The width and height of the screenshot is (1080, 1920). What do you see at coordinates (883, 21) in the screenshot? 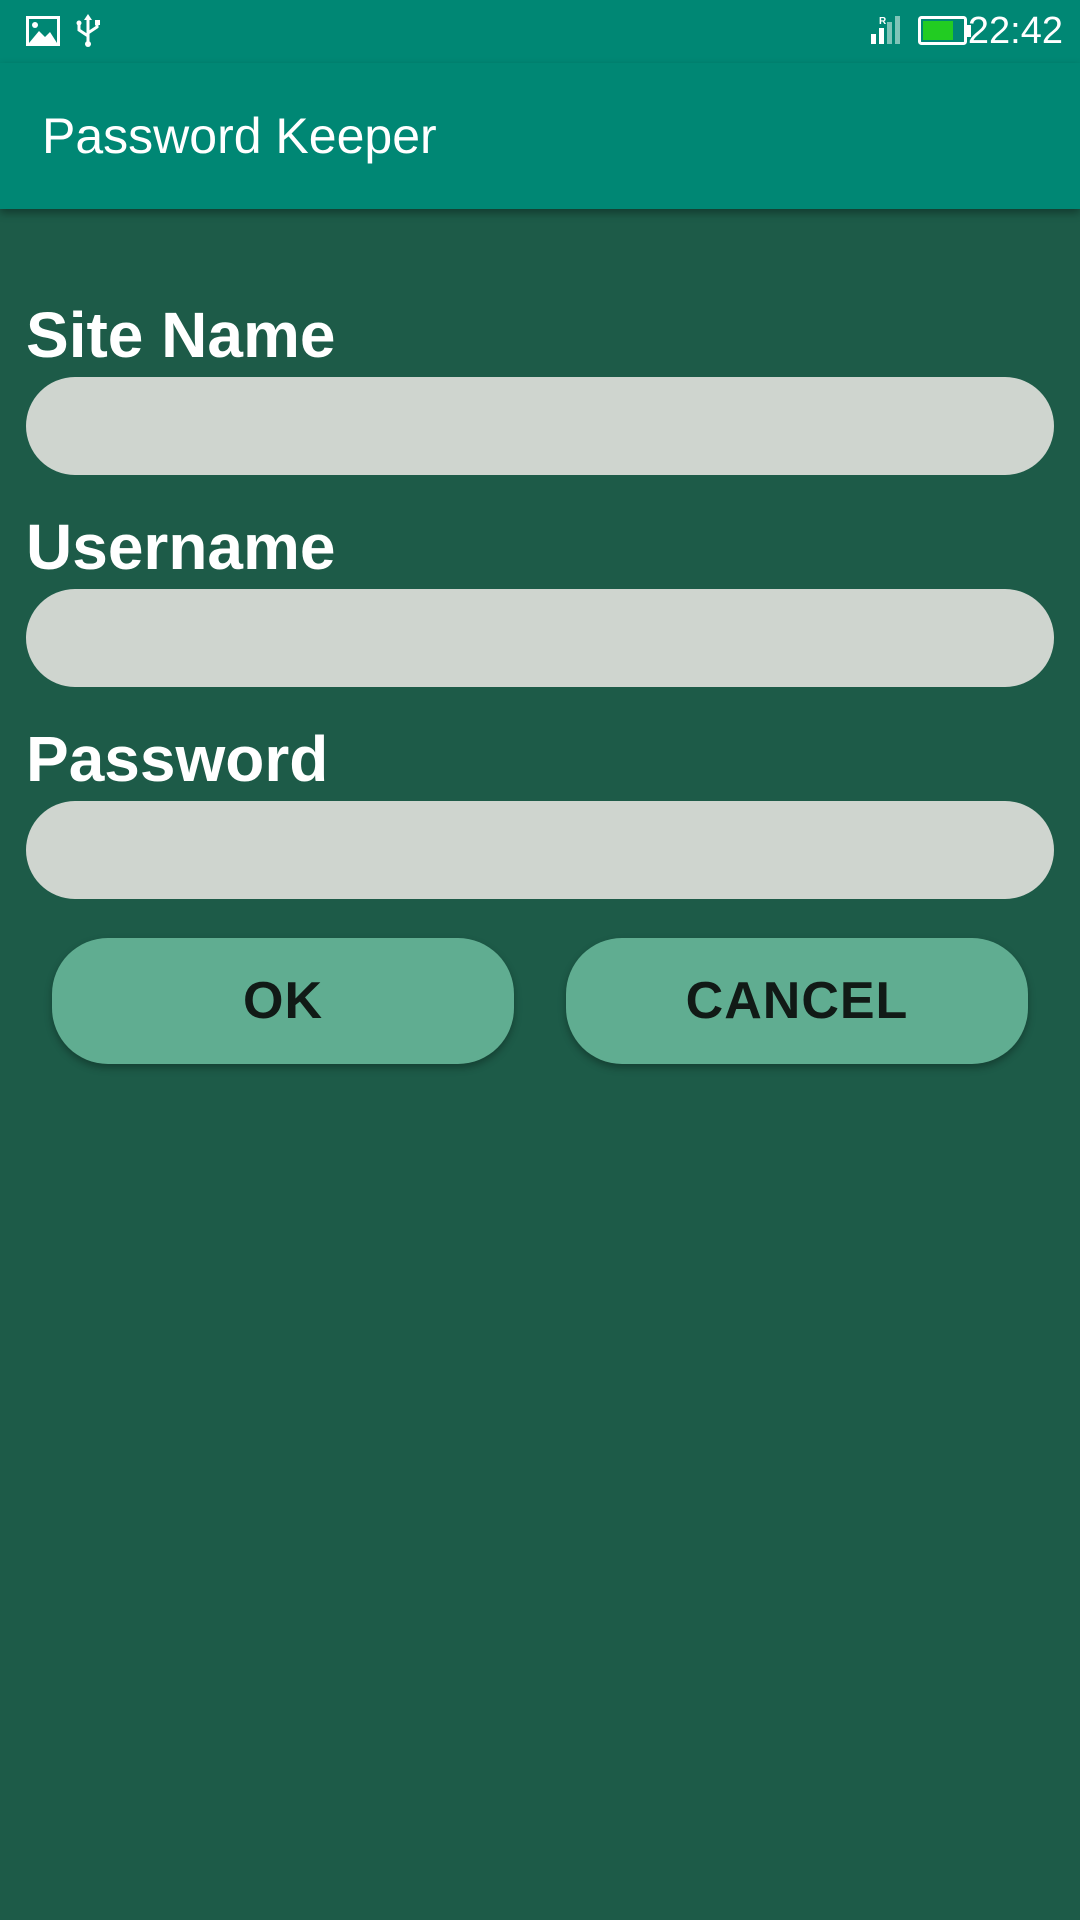
I see `svg-text: R` at bounding box center [883, 21].